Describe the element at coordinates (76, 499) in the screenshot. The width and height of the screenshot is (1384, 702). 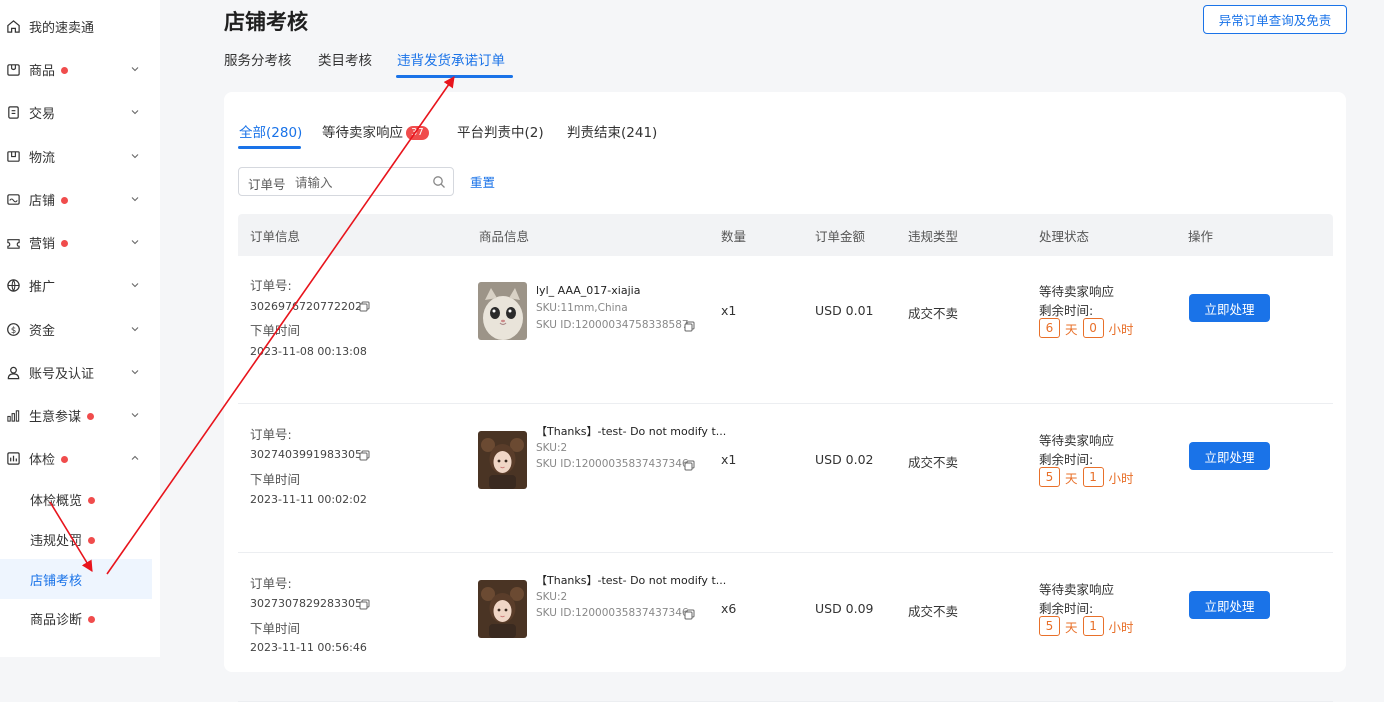
I see `sidebar-subitem-checkup-overview: 体检概览` at that location.